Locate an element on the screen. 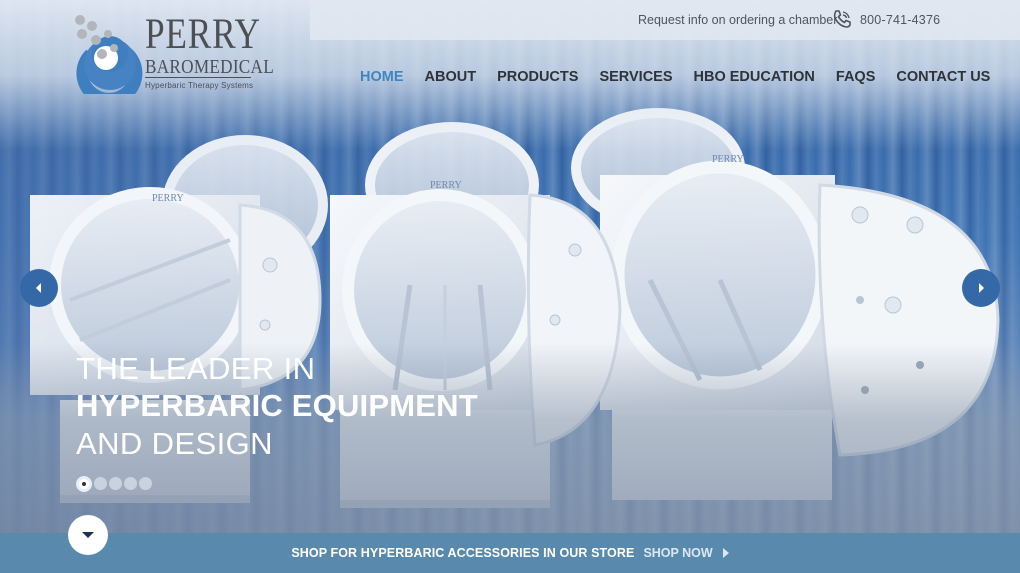 This screenshot has width=1020, height=573. chevron-down-icon is located at coordinates (88, 535).